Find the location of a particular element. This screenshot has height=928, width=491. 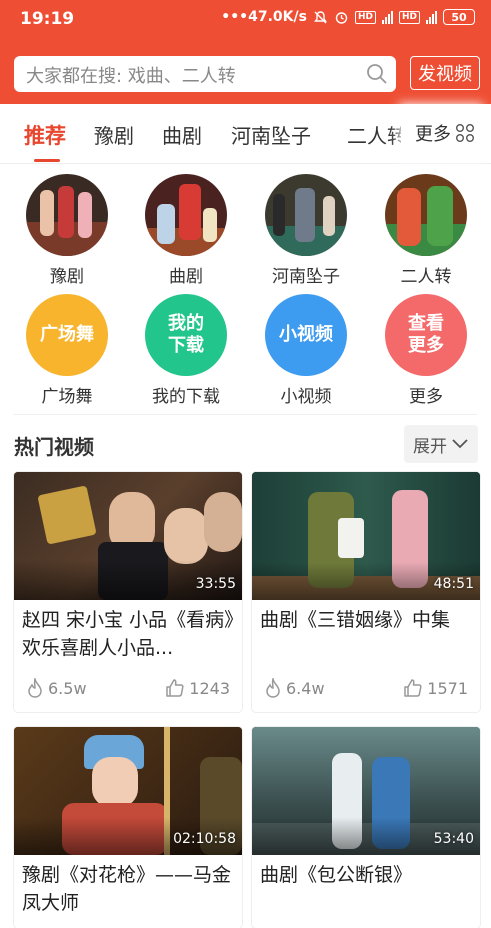

video-card: 02:10:58 豫剧《对花枪》——马金凤大师 is located at coordinates (128, 827).